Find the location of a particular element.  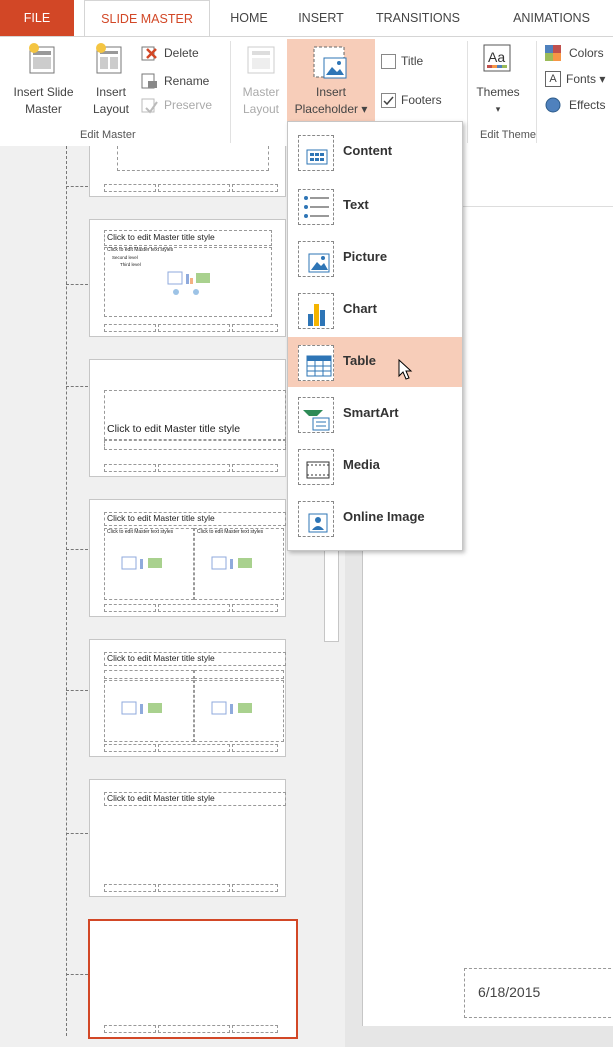

fonts-icon: A is located at coordinates (553, 79).